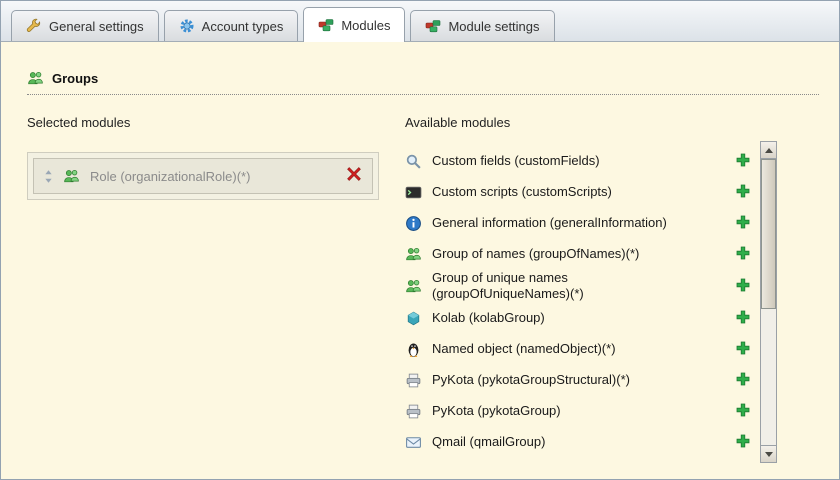  I want to click on selected-modules-list: Role (organizationalRole)(*), so click(203, 176).